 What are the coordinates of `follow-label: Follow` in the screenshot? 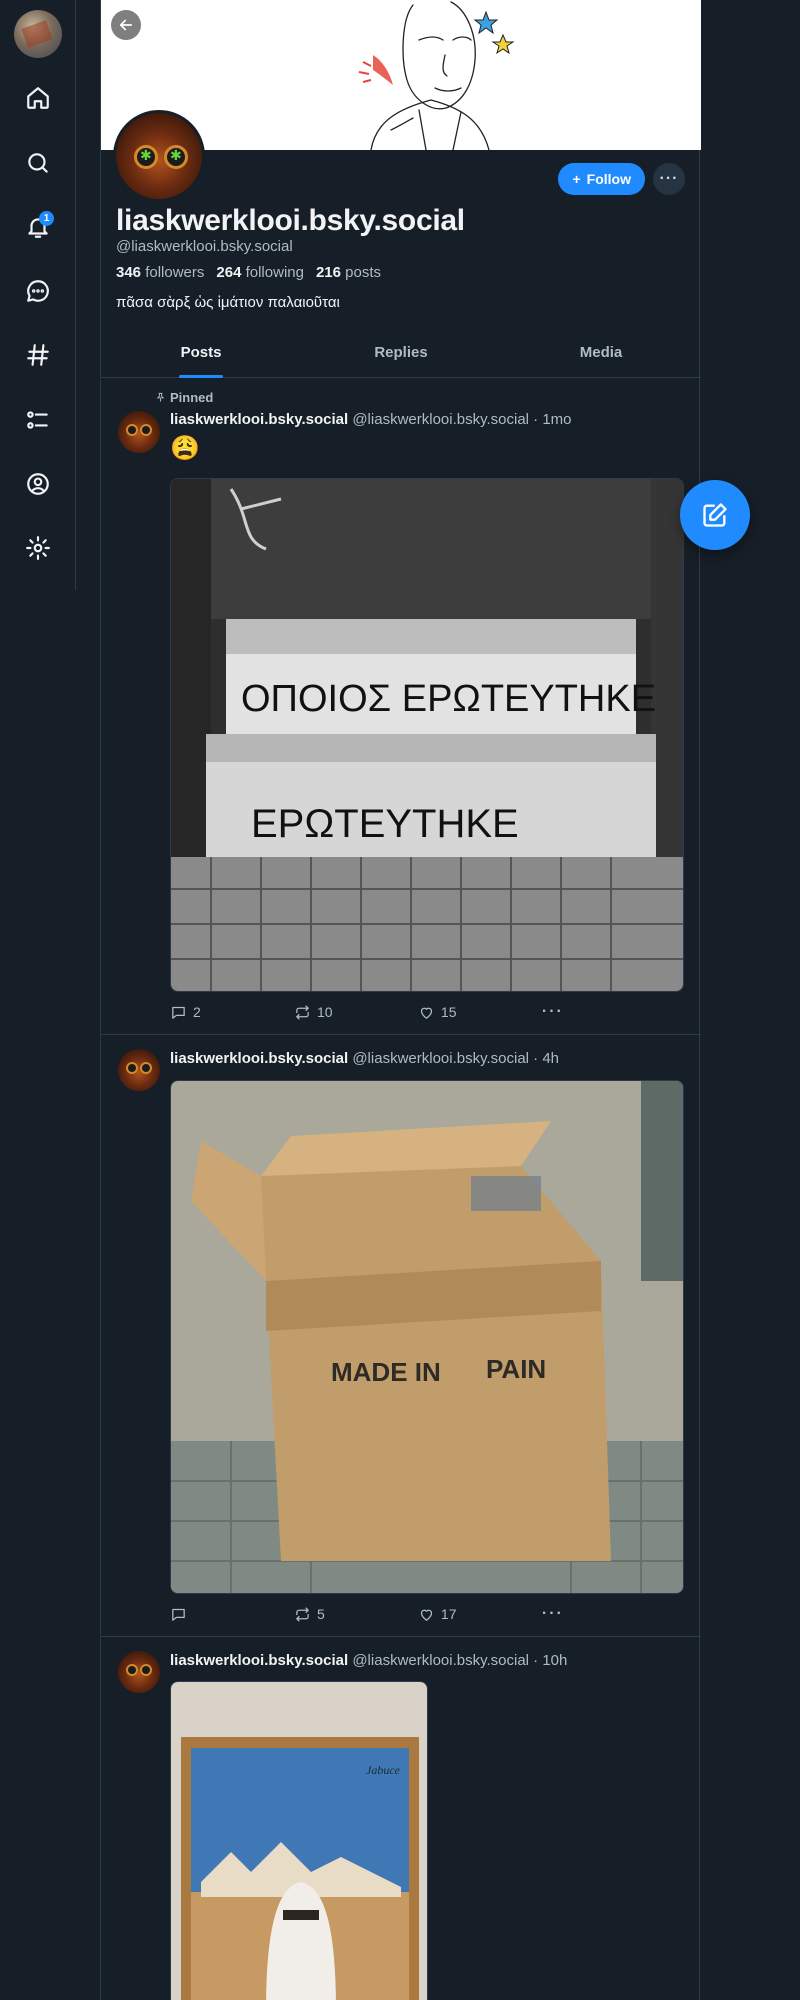 It's located at (608, 179).